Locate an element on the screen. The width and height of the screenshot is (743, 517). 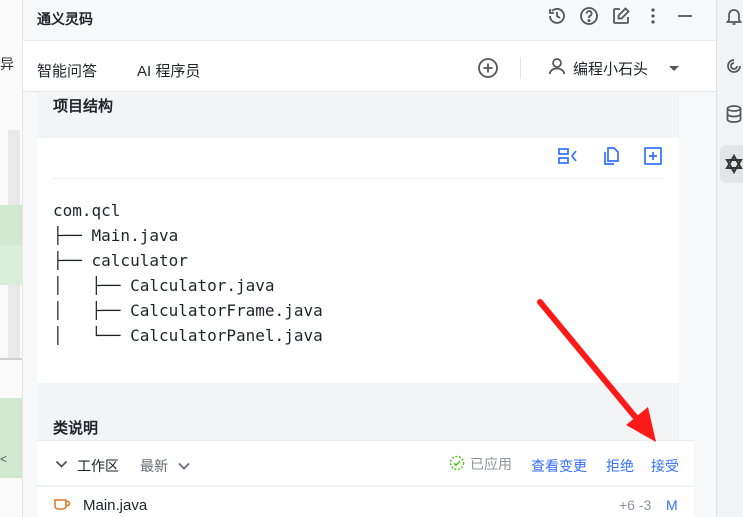
history-icon is located at coordinates (557, 16).